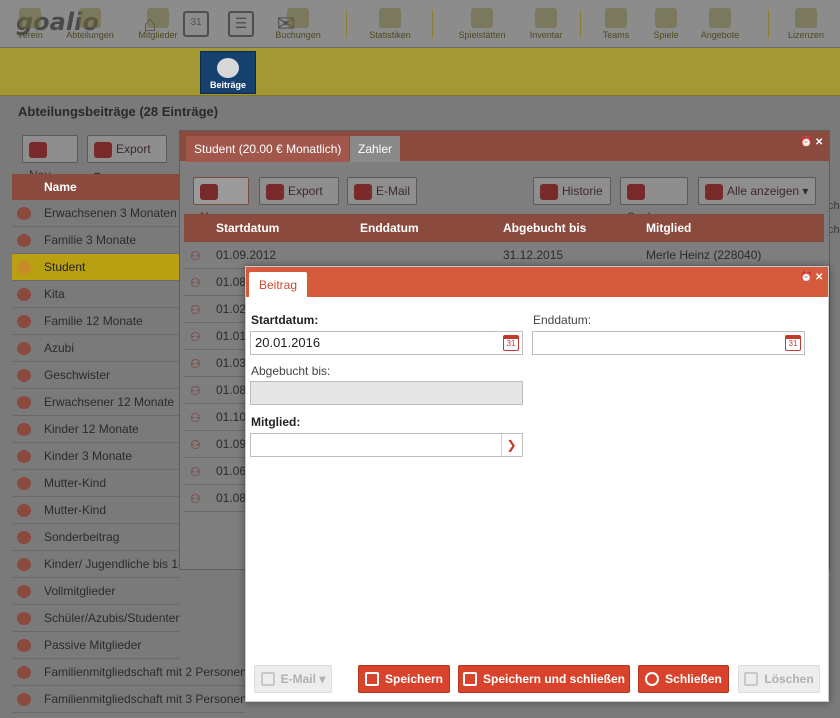 This screenshot has height=718, width=840. Describe the element at coordinates (96, 375) in the screenshot. I see `list-item: Geschwister` at that location.